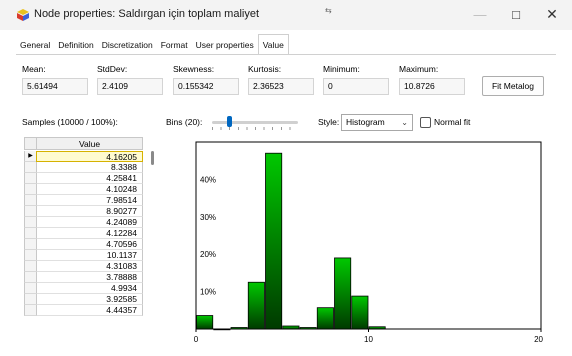 The image size is (572, 356). What do you see at coordinates (452, 122) in the screenshot?
I see `normal-fit-label: Normal fit` at bounding box center [452, 122].